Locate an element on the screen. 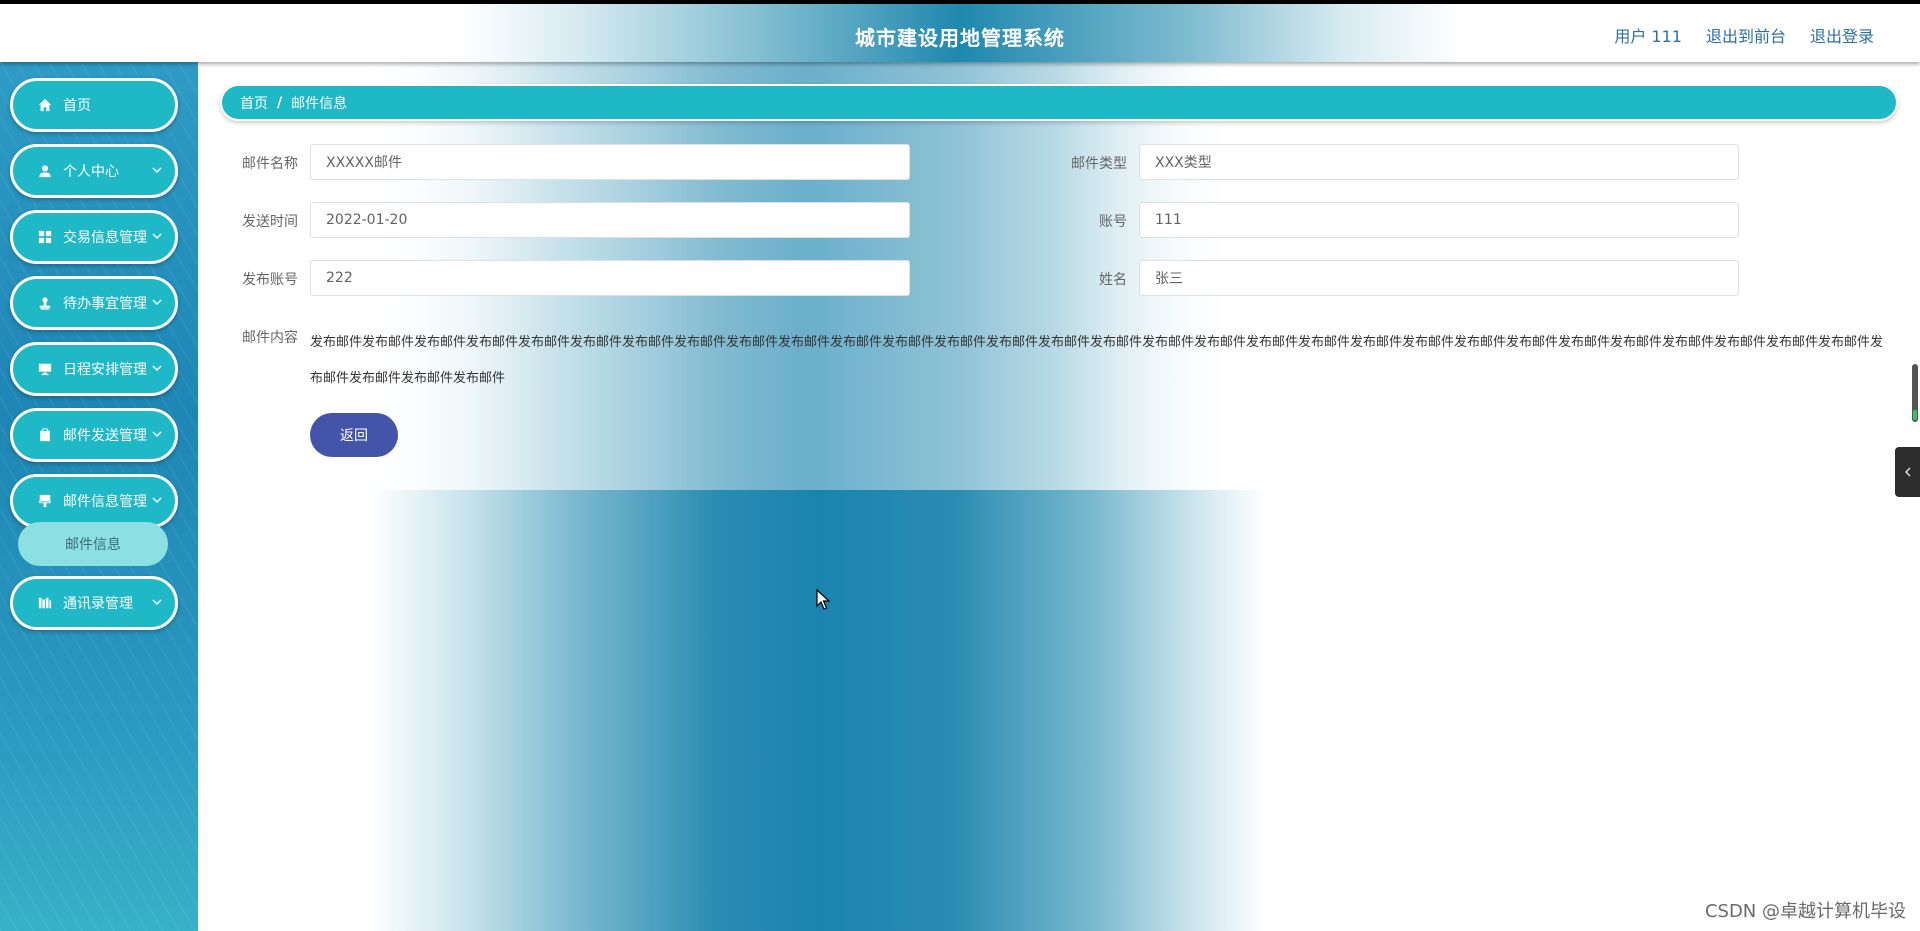 The height and width of the screenshot is (931, 1920). sidebar-item-todo: 待办事宜管理 is located at coordinates (94, 303).